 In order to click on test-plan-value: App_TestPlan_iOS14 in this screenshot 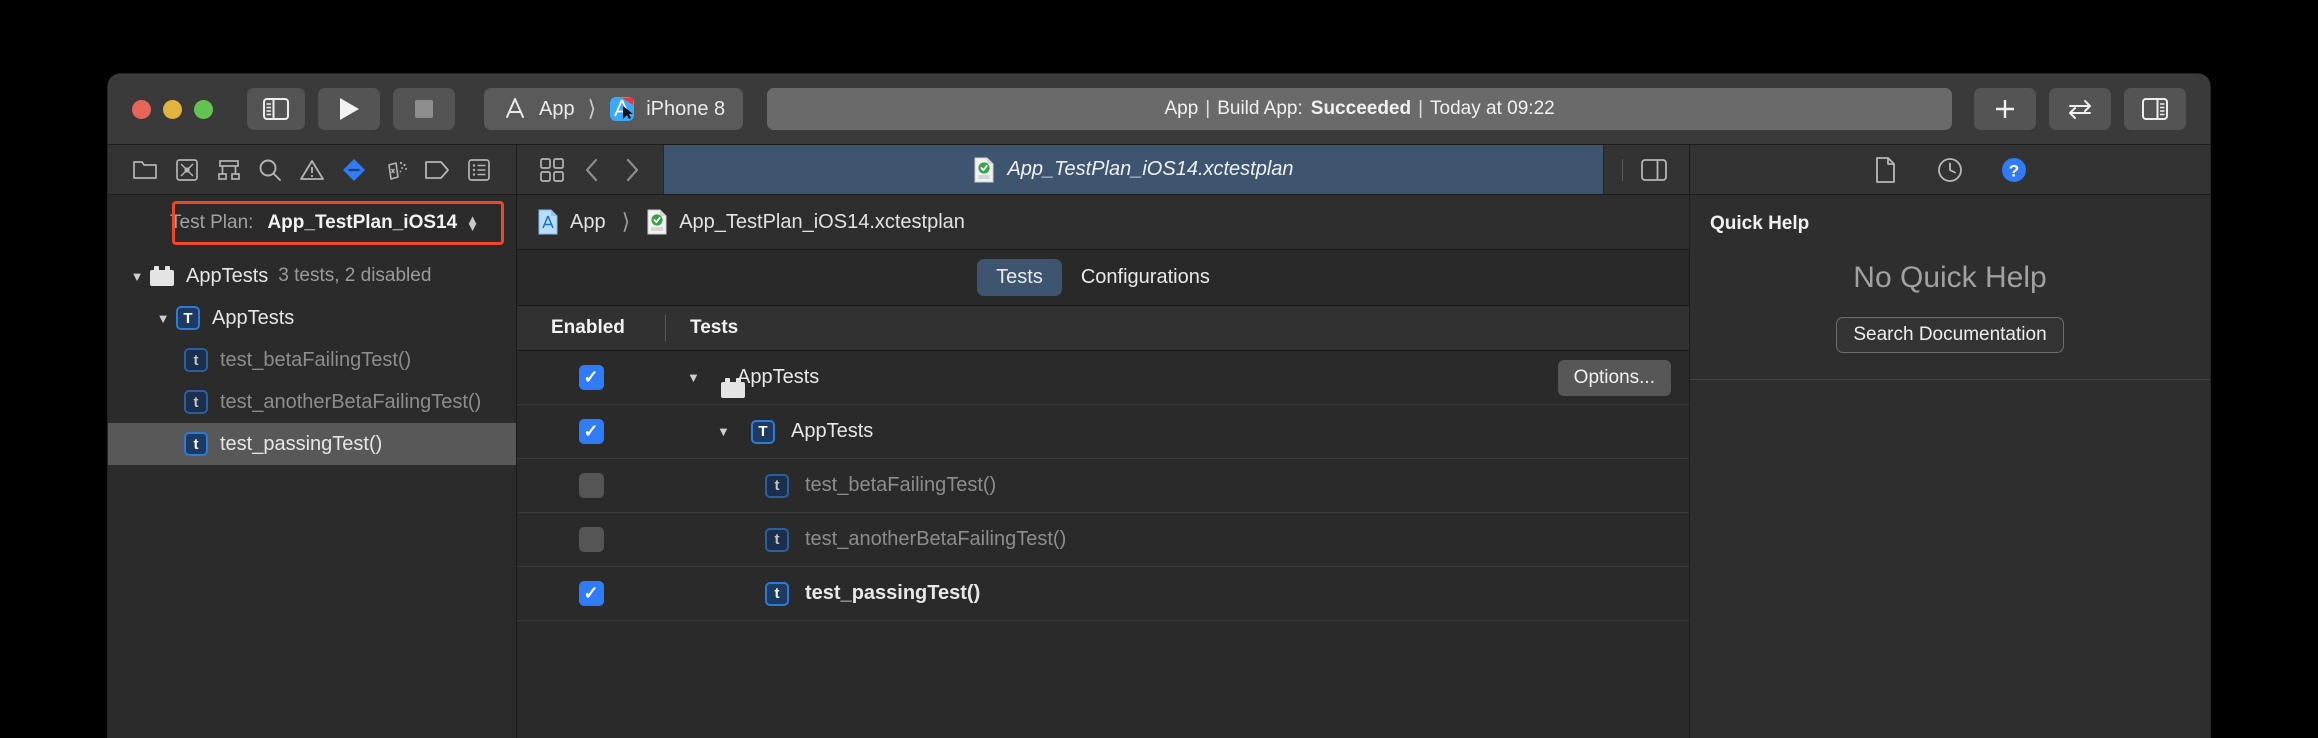, I will do `click(362, 223)`.